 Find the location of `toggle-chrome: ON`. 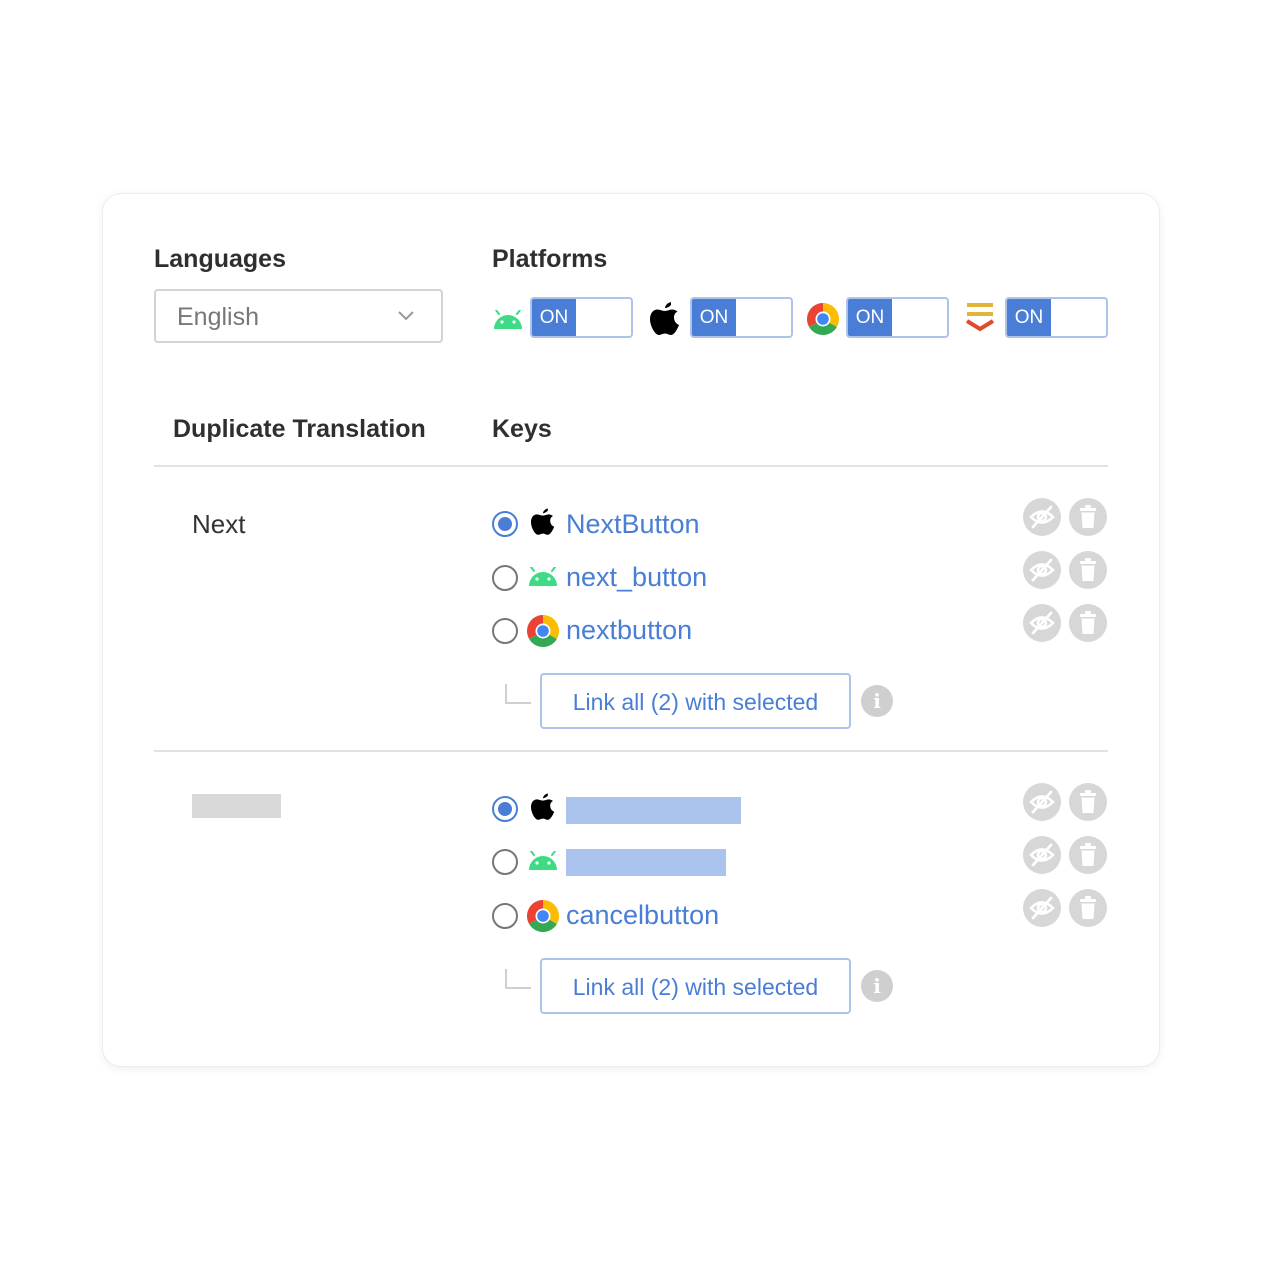

toggle-chrome: ON is located at coordinates (897, 317).